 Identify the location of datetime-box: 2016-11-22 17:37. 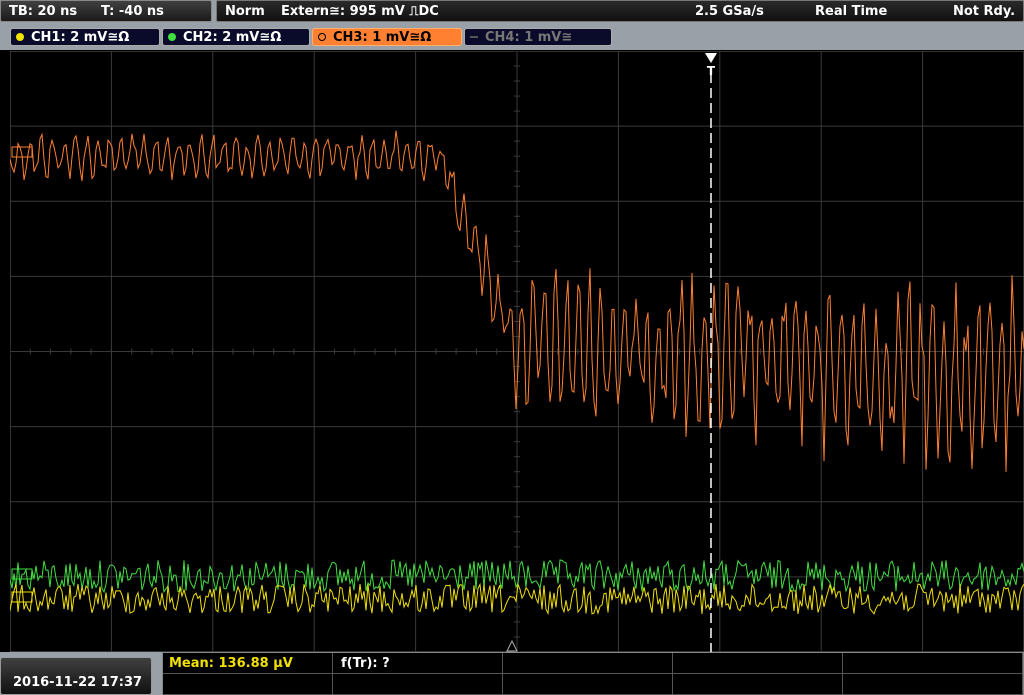
(76, 676).